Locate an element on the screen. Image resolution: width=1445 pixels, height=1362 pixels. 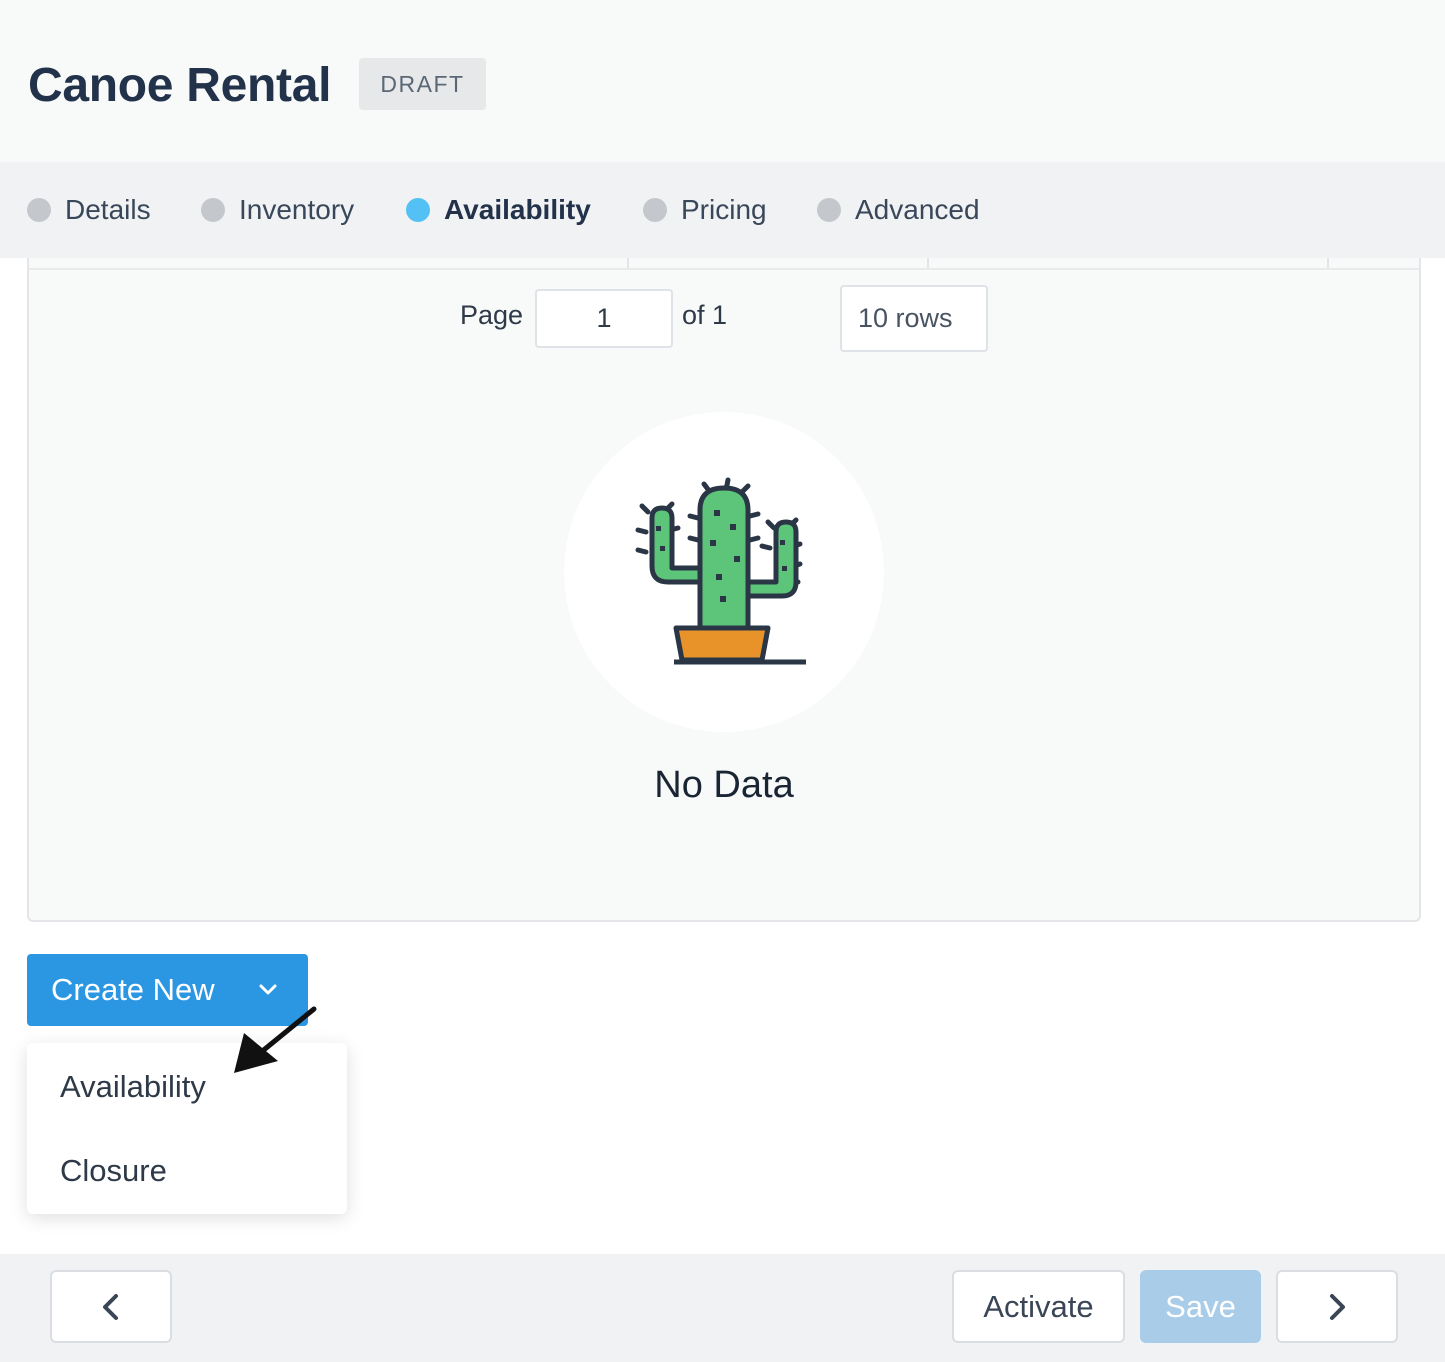
rows-per-page-select: 10 rows is located at coordinates (914, 318).